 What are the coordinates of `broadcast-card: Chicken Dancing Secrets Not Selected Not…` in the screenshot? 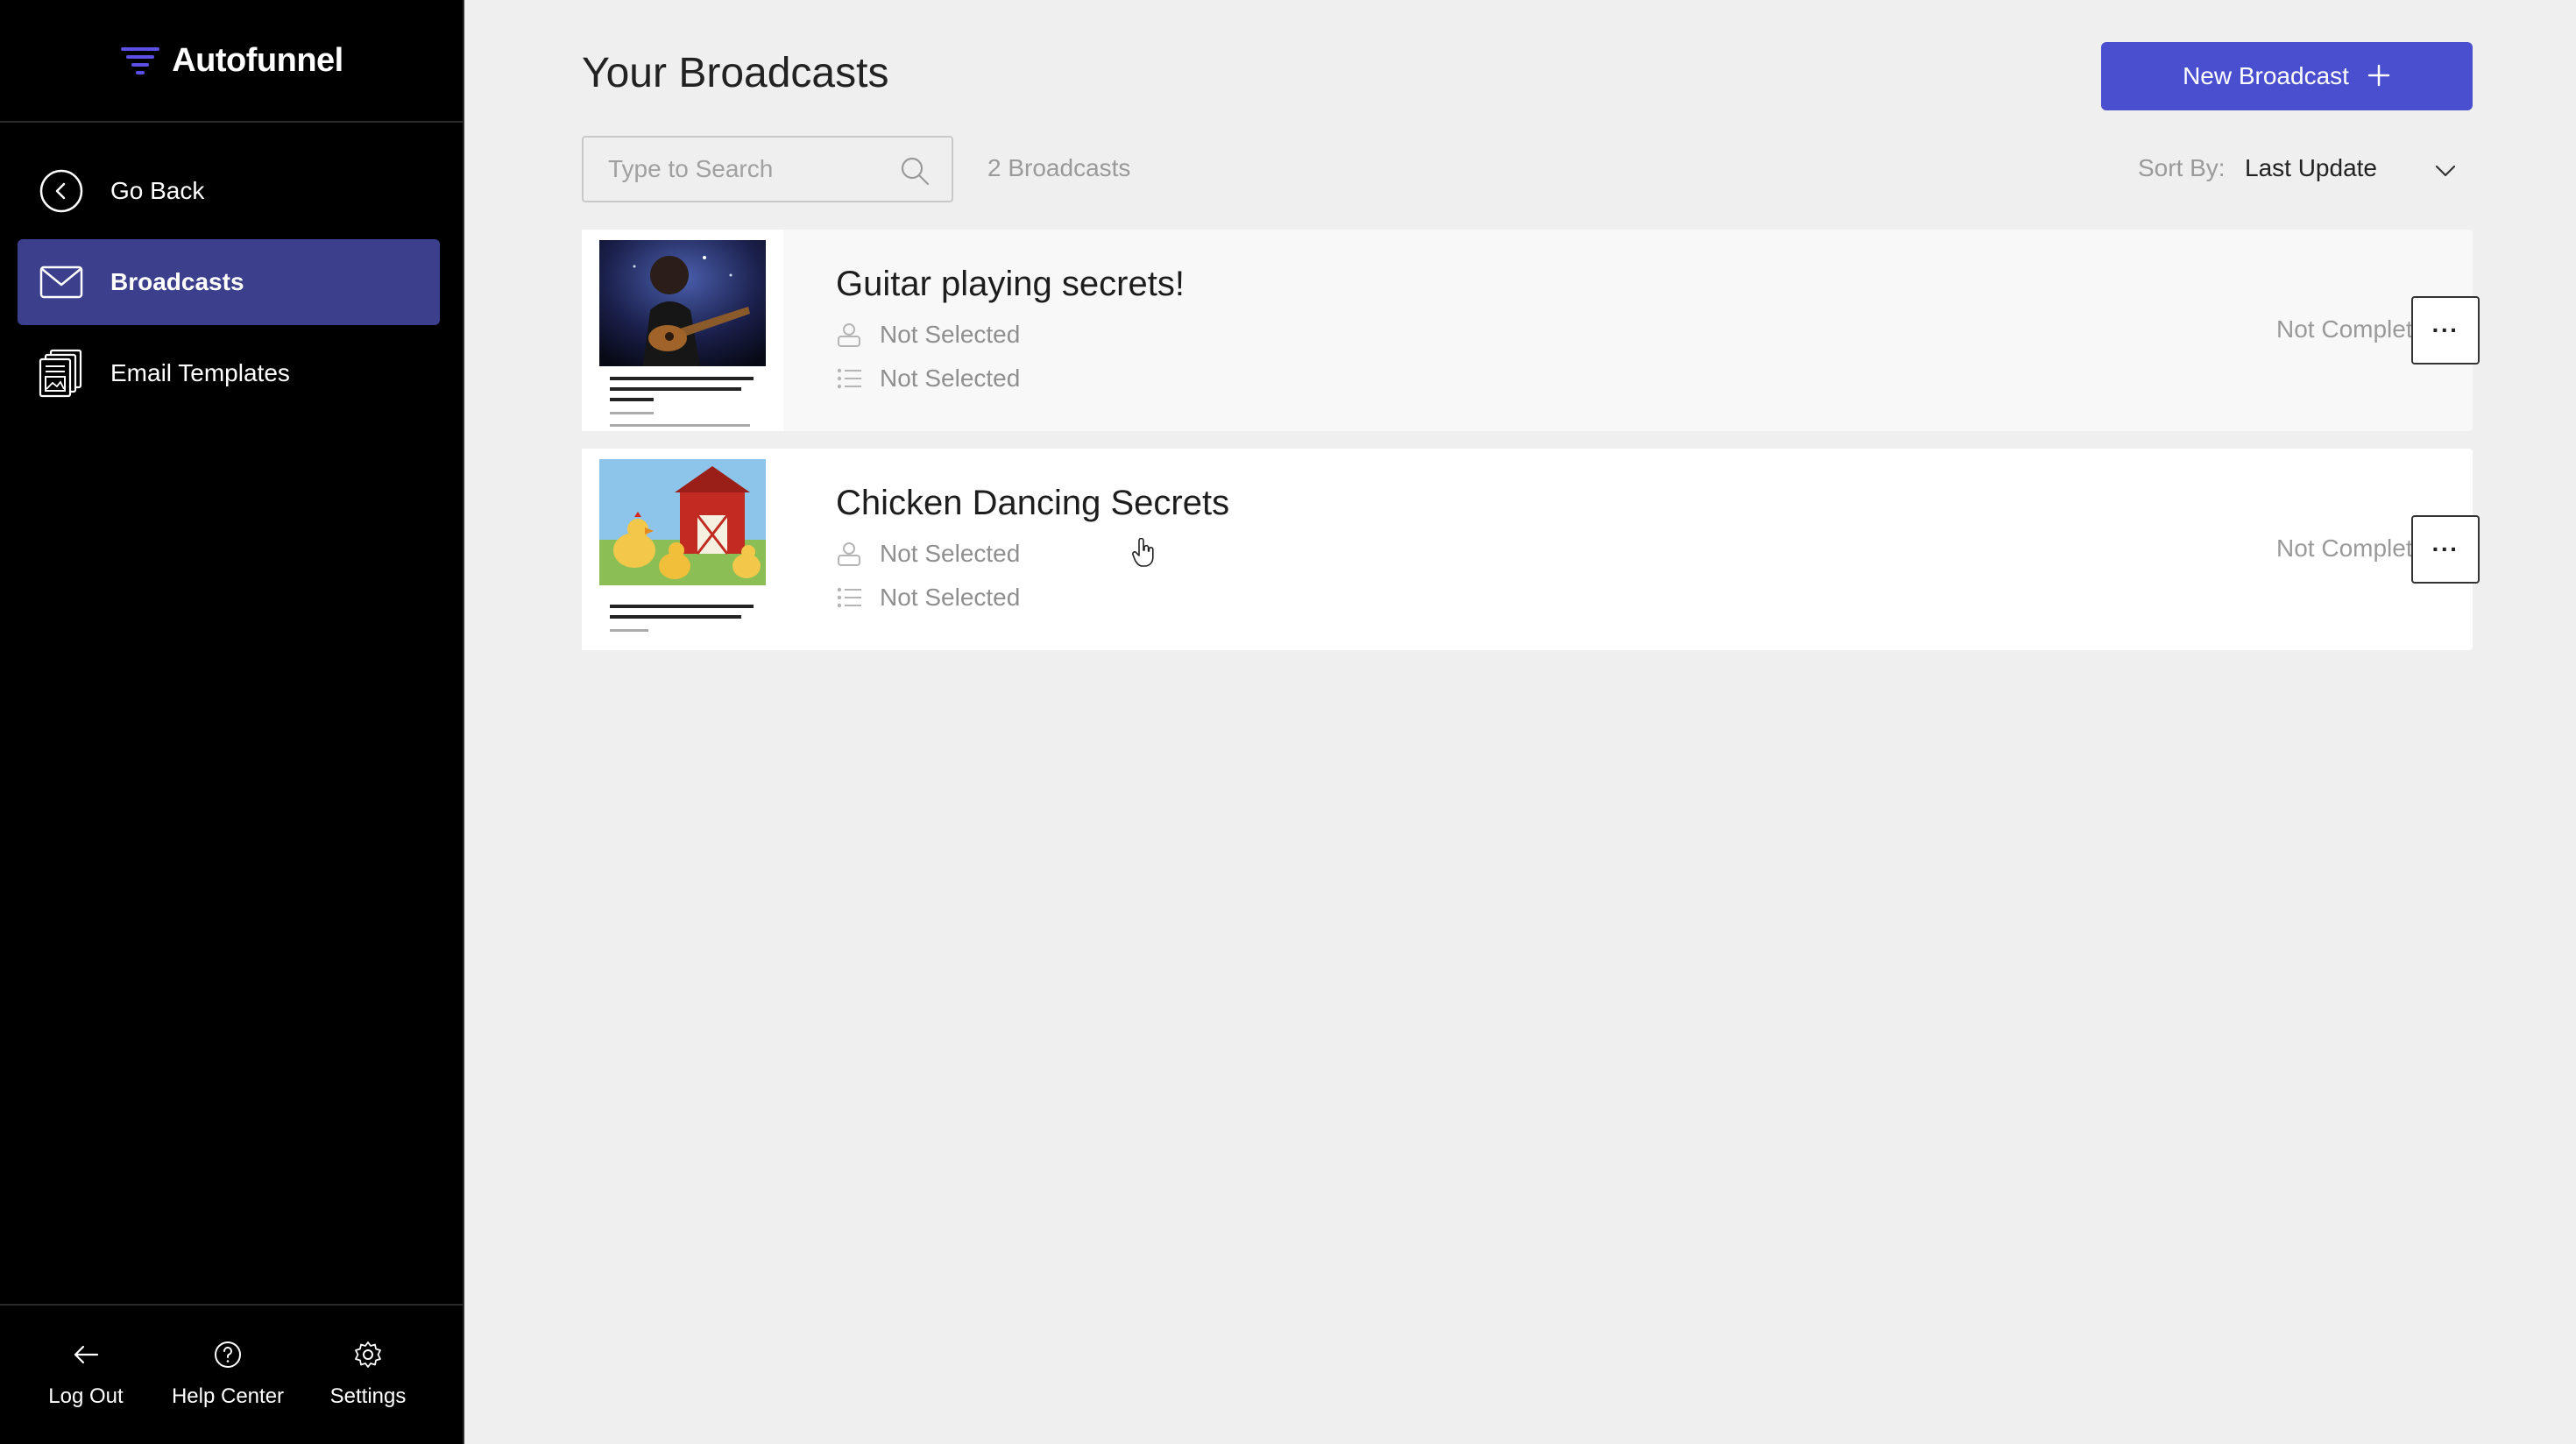 It's located at (1531, 549).